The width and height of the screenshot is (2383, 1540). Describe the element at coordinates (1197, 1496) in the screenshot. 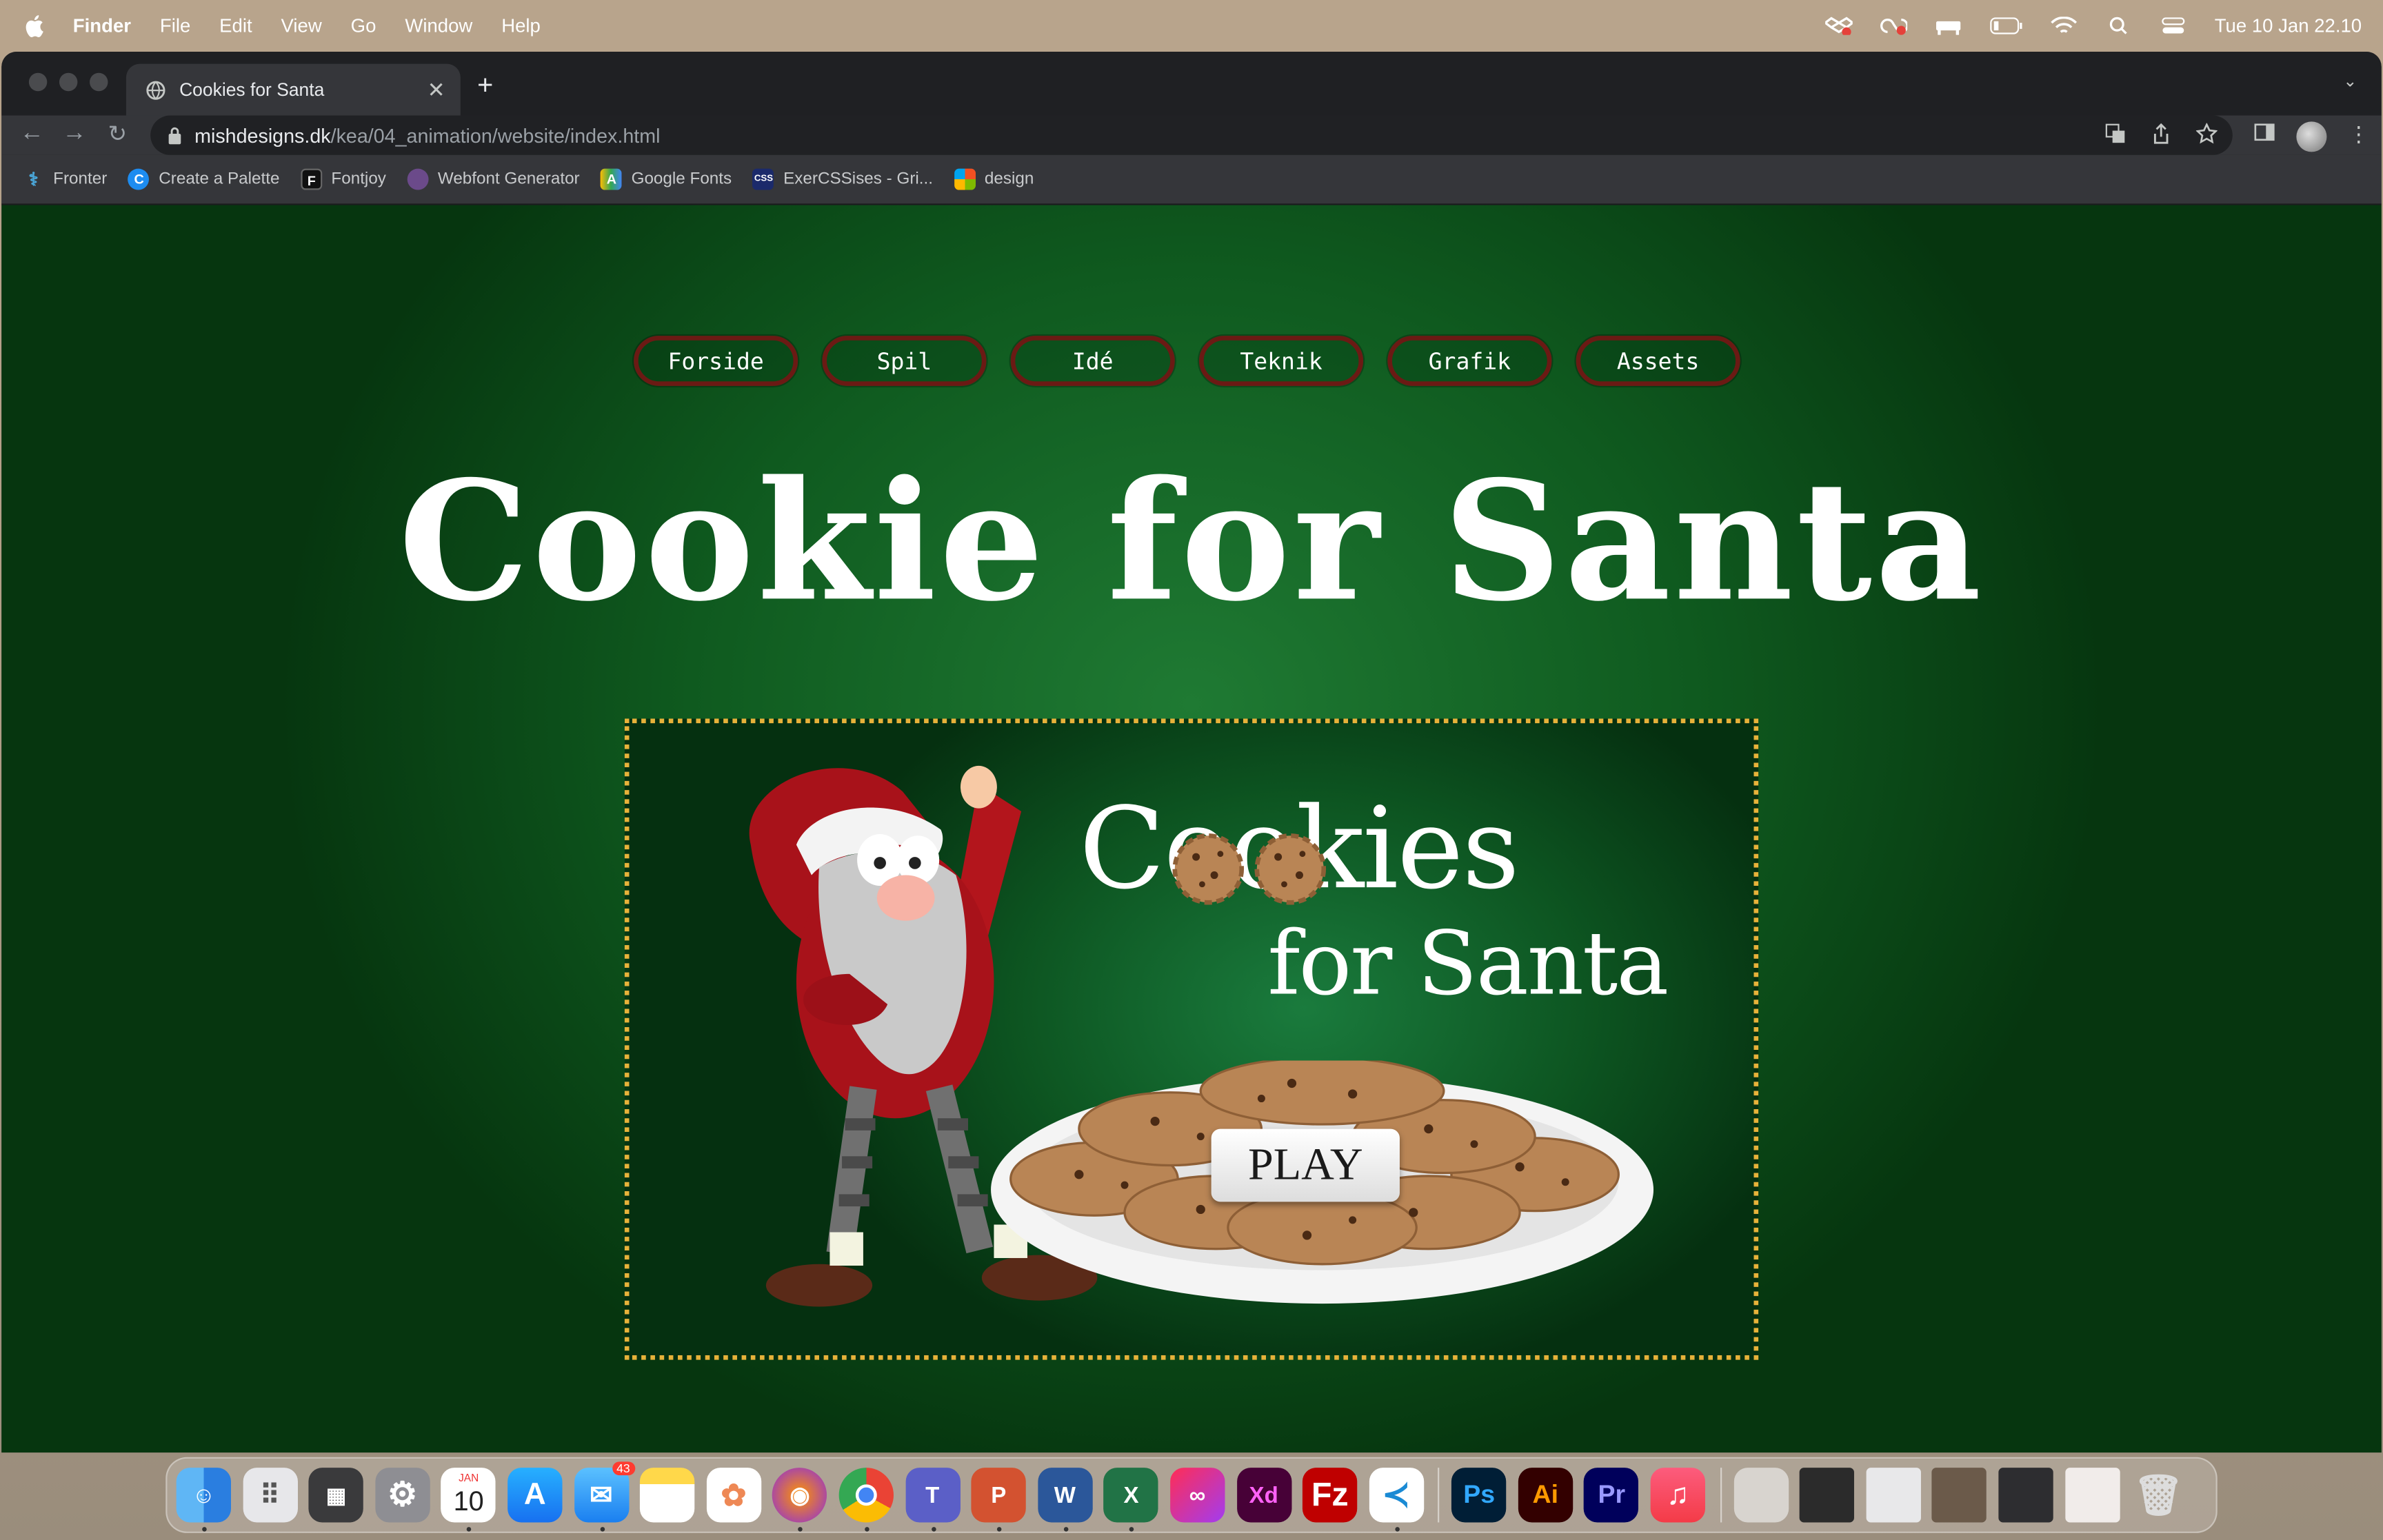

I see `creative-cloud-icon: ∞` at that location.